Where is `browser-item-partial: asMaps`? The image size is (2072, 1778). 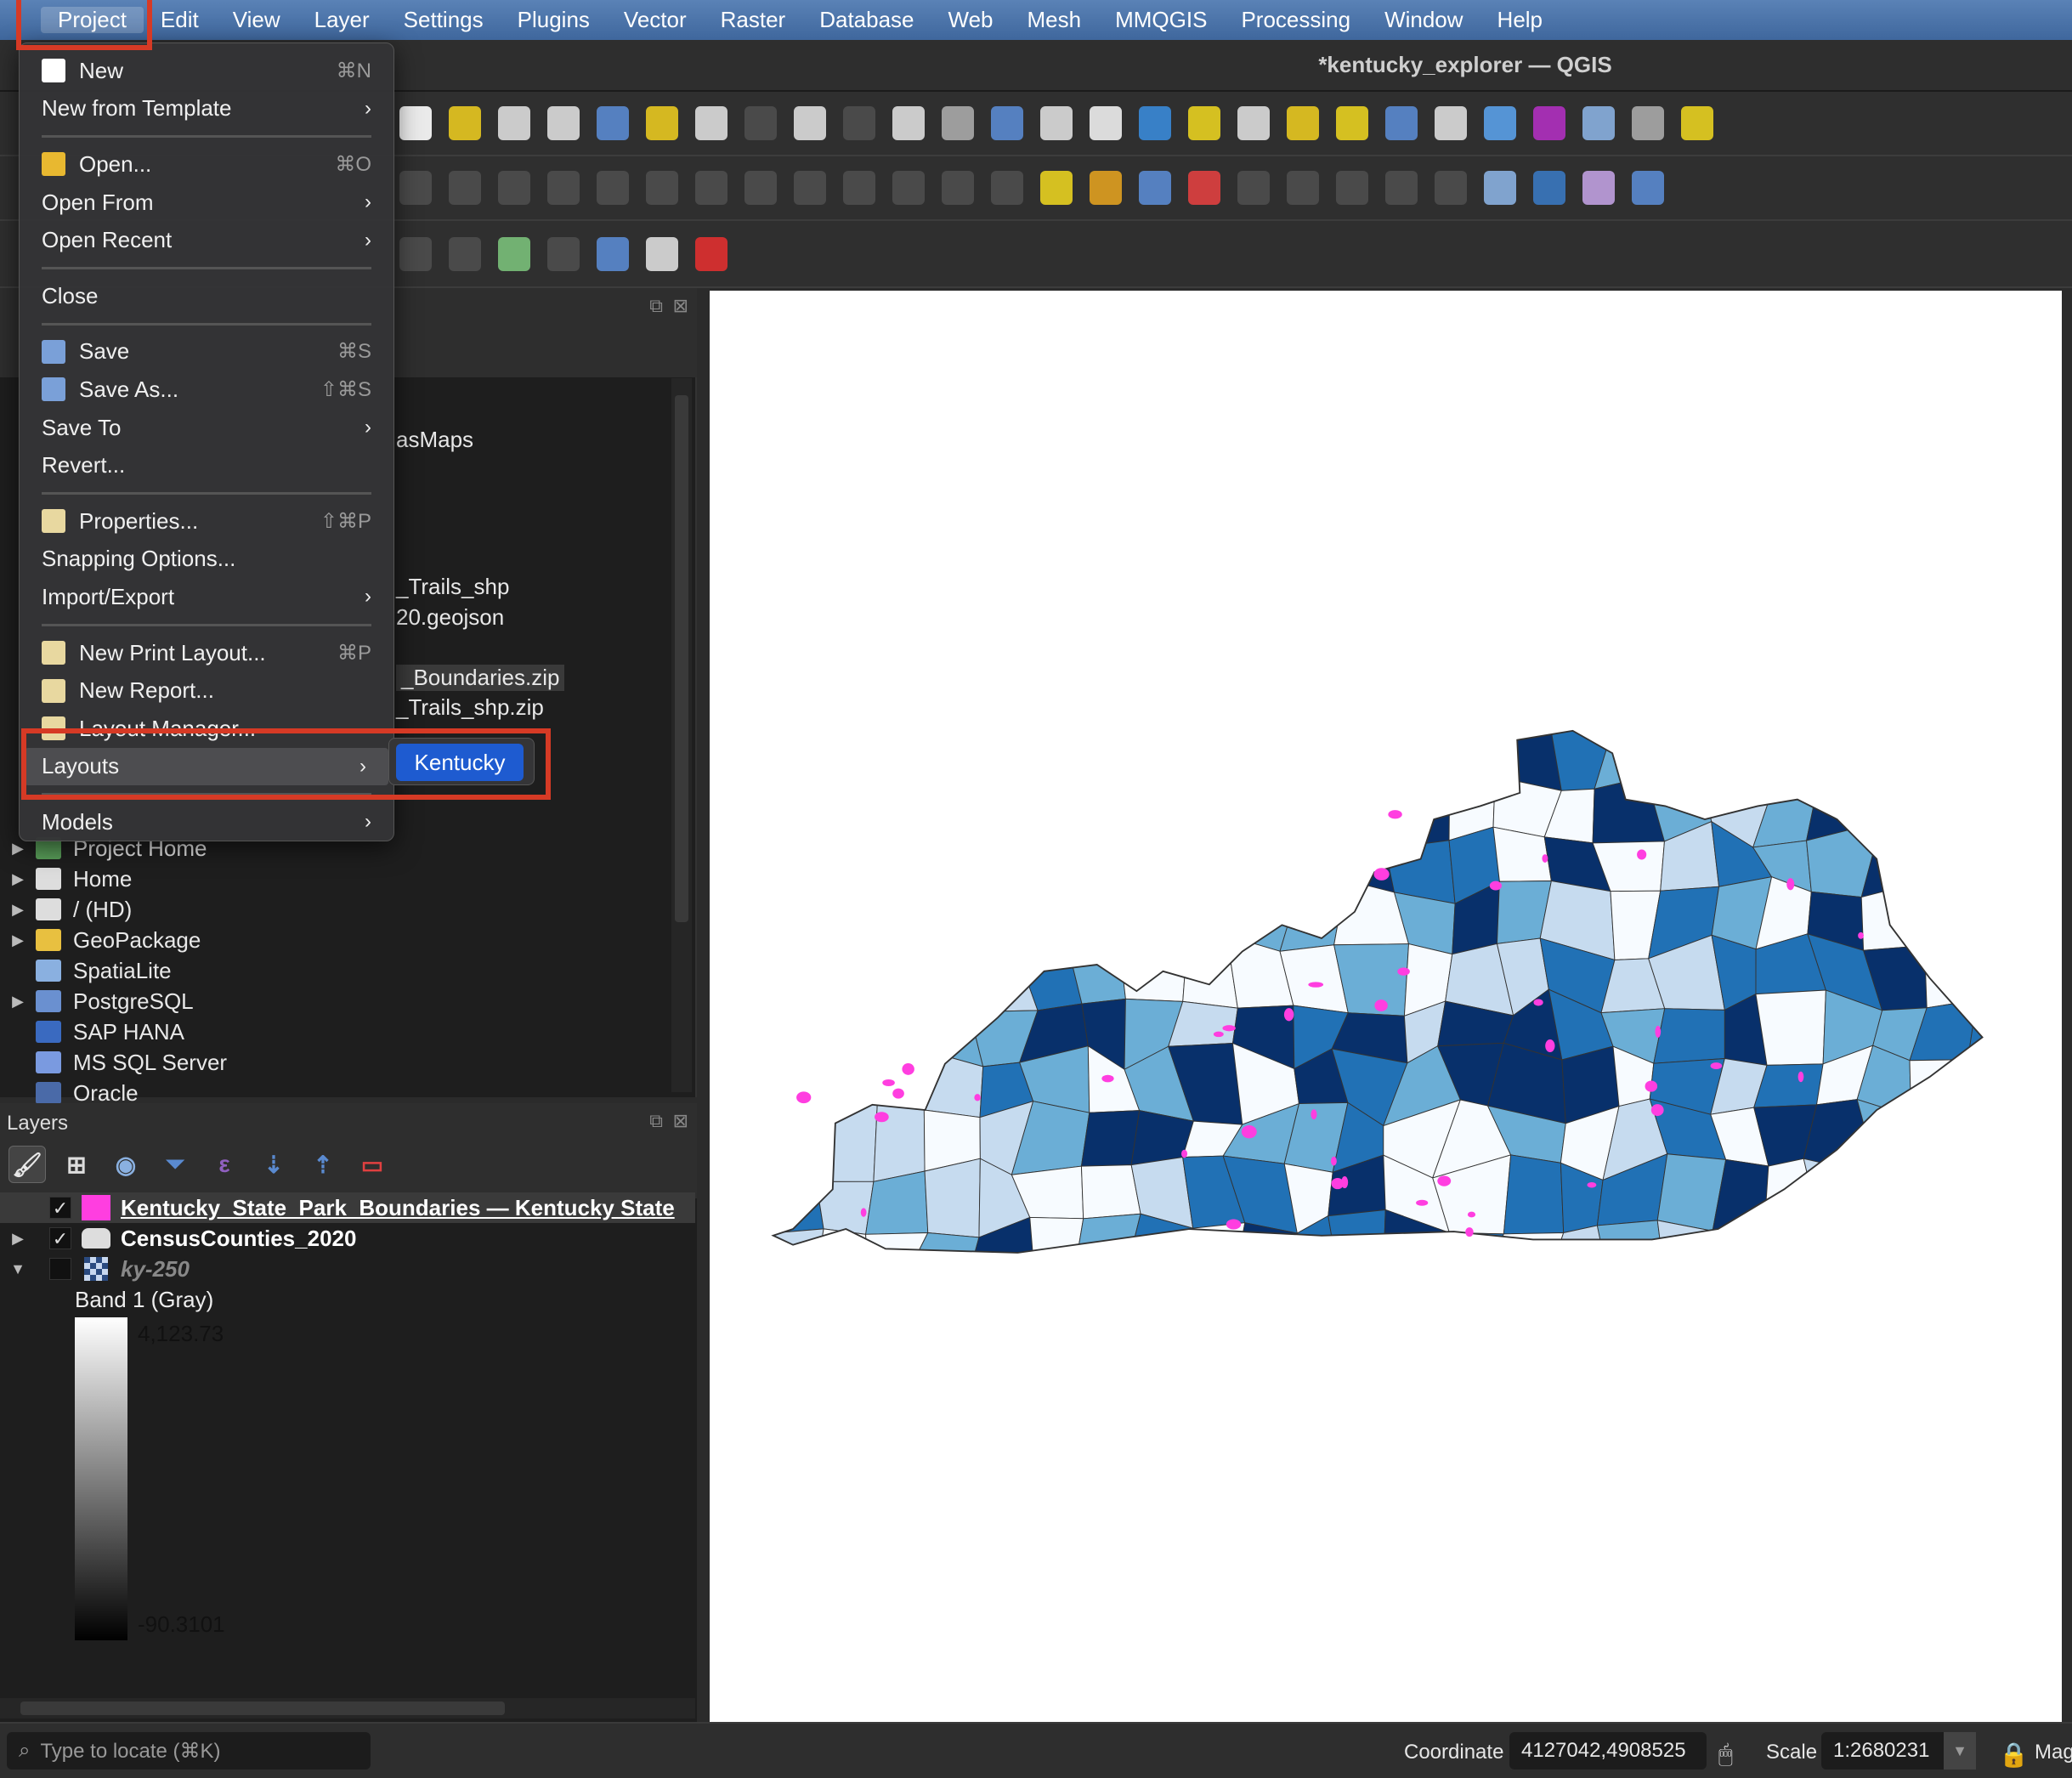 browser-item-partial: asMaps is located at coordinates (434, 440).